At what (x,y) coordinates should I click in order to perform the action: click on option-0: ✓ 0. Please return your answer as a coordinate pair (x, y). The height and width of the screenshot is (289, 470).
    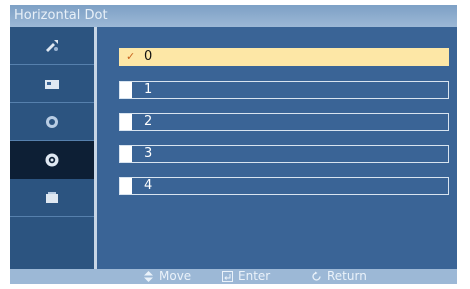
    Looking at the image, I should click on (284, 57).